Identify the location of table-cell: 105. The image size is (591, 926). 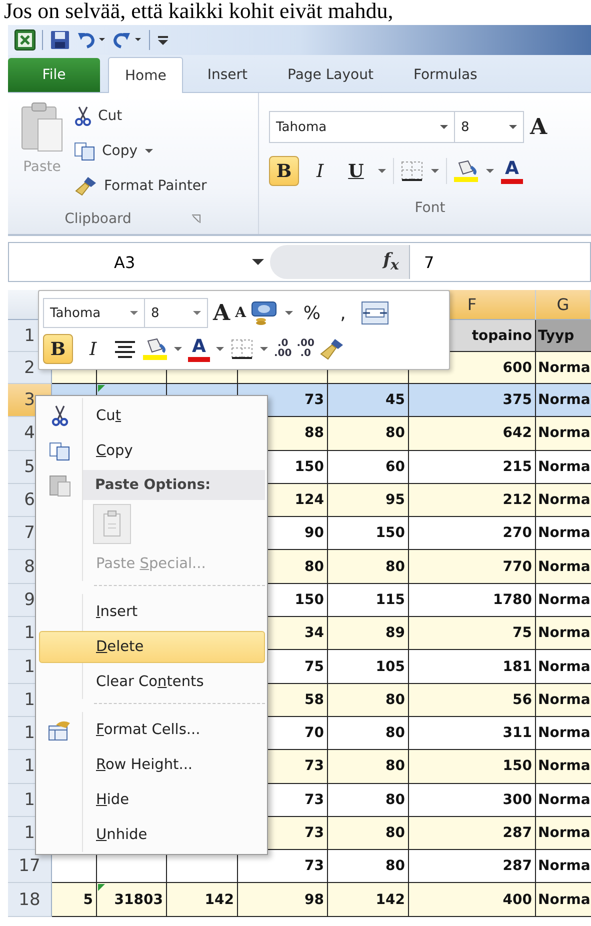
(368, 667).